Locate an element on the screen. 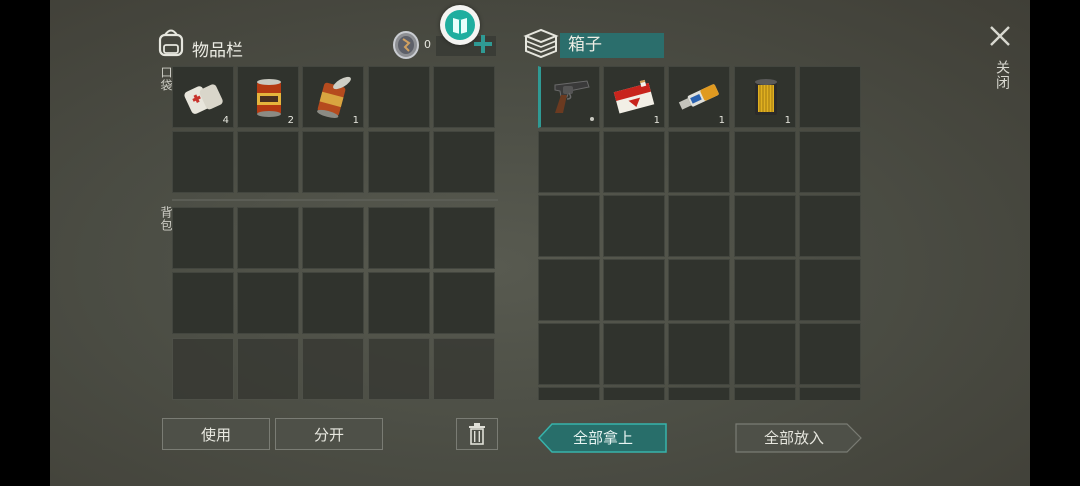  oil-filter-icon is located at coordinates (766, 97).